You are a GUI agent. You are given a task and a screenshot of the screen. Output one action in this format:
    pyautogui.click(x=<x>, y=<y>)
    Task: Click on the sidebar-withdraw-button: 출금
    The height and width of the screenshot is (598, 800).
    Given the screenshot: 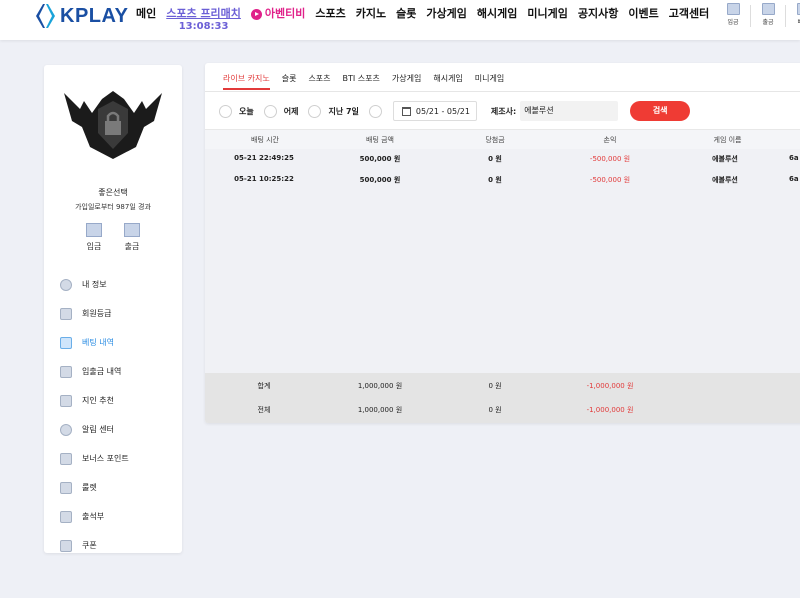 What is the action you would take?
    pyautogui.click(x=132, y=237)
    